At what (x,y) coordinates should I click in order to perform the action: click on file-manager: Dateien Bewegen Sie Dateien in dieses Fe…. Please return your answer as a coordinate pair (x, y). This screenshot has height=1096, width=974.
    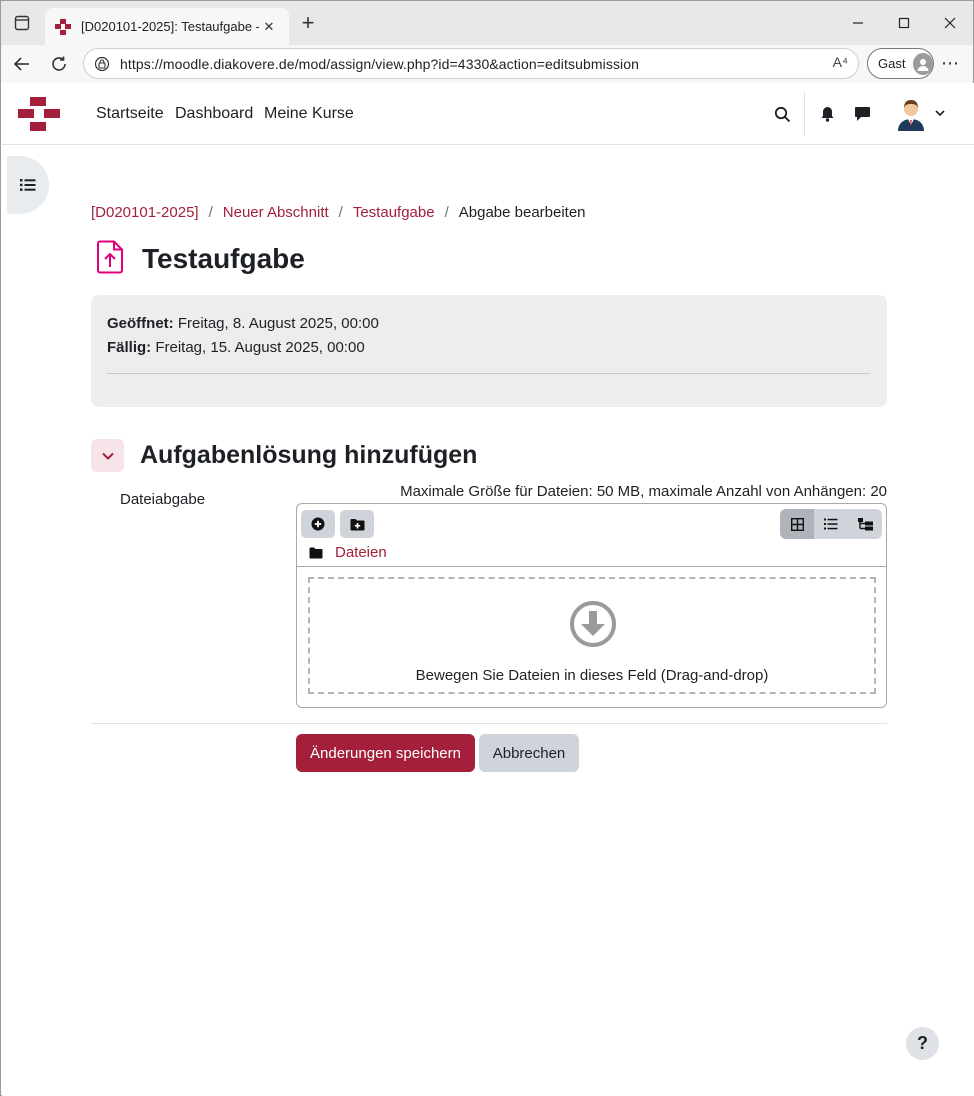
    Looking at the image, I should click on (591, 605).